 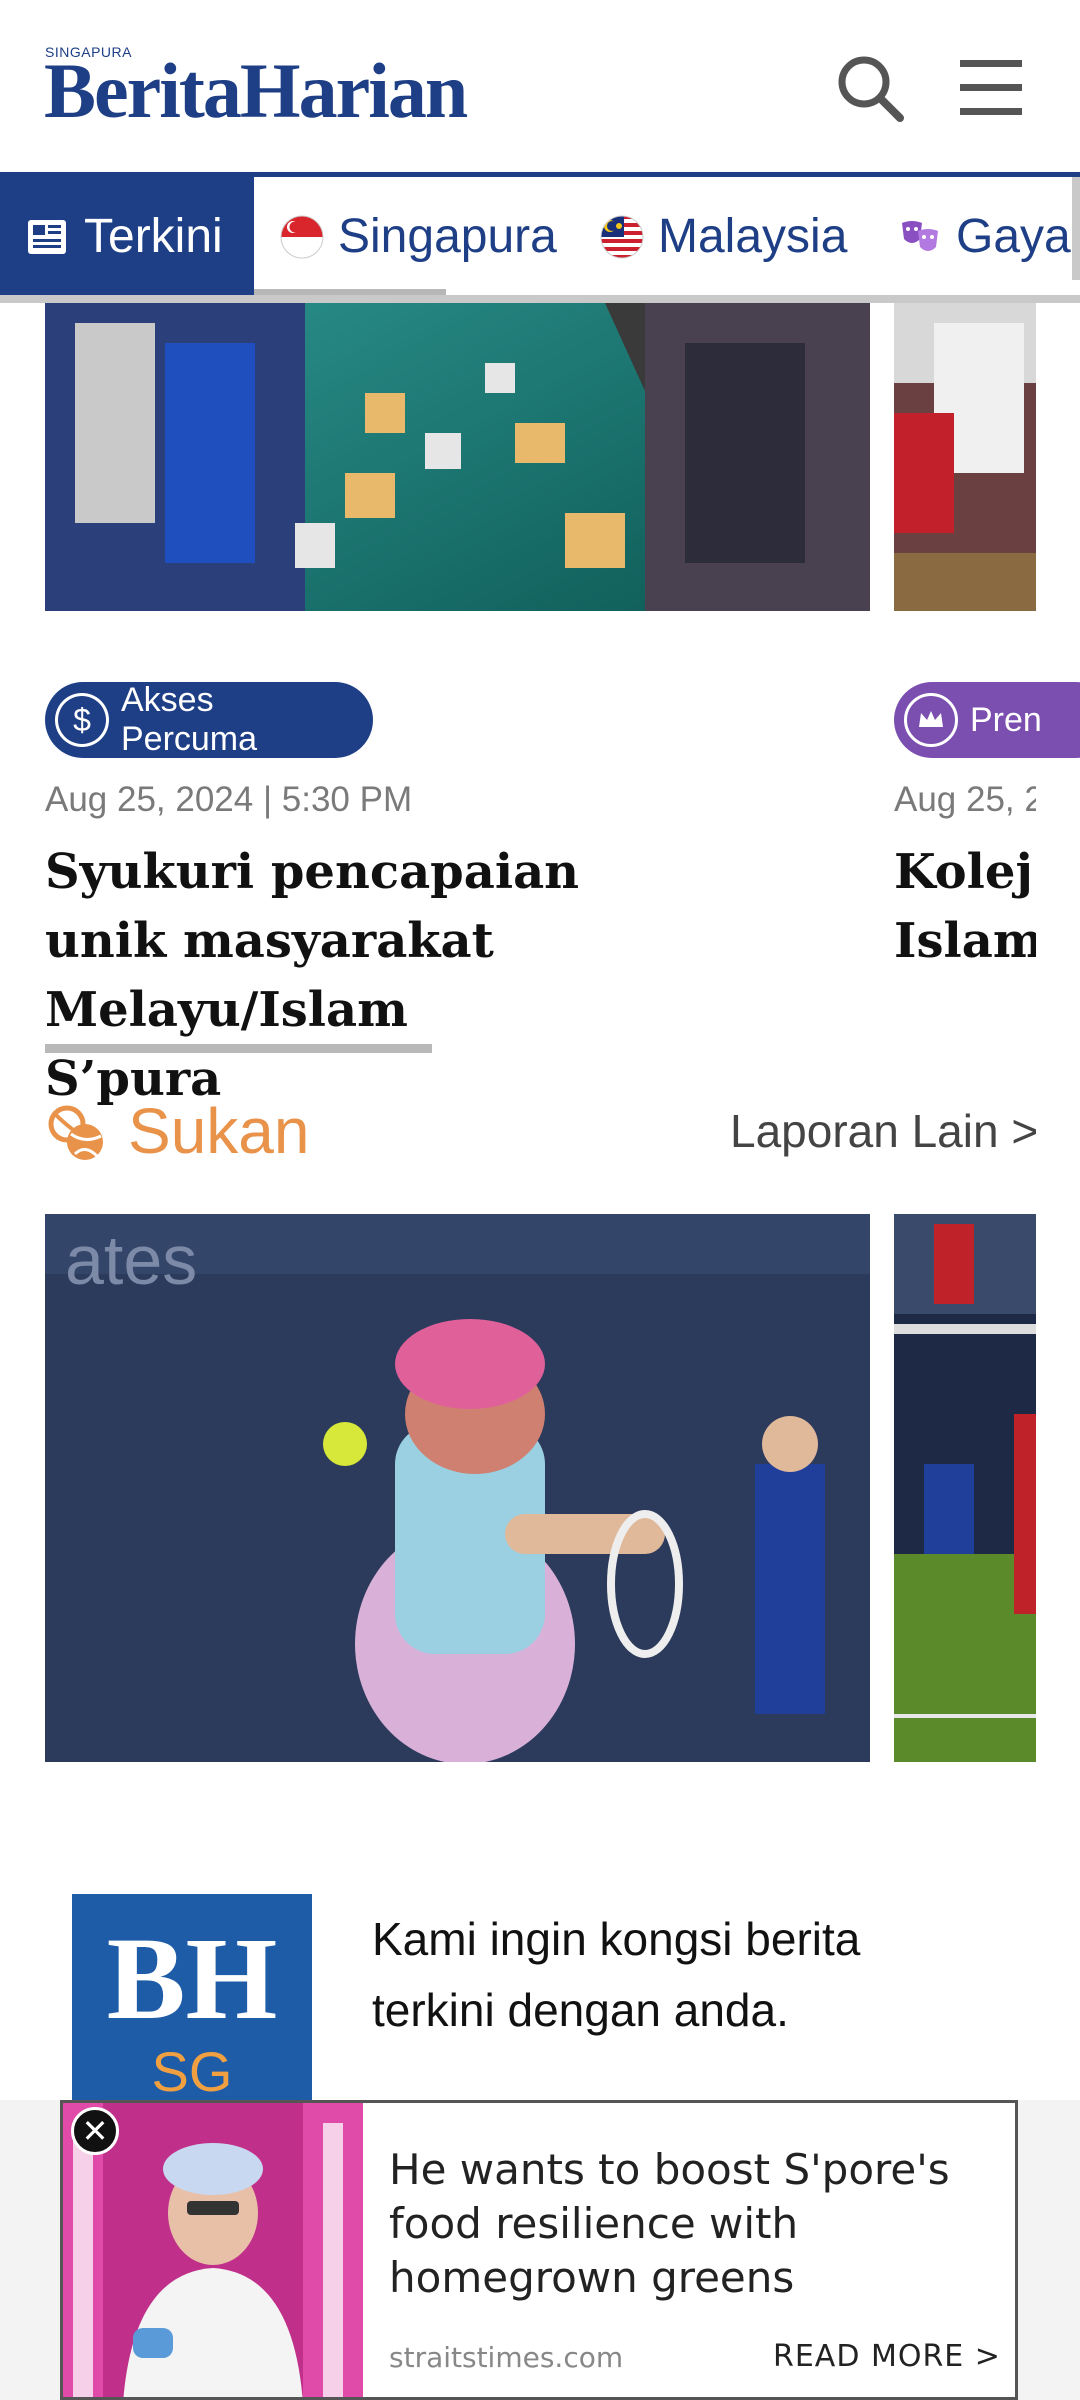 I want to click on tab-label: Terkini, so click(x=153, y=236).